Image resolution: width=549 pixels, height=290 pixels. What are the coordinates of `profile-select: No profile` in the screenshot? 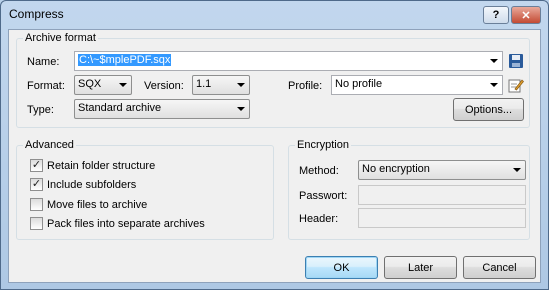 It's located at (417, 85).